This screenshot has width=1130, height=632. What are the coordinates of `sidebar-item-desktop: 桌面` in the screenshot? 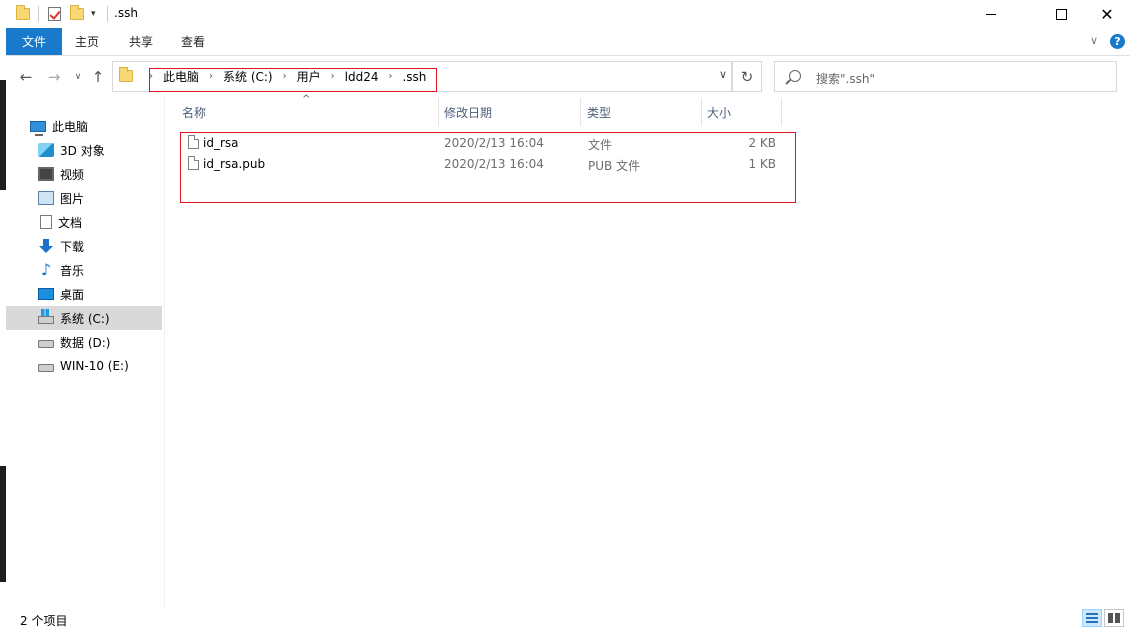 It's located at (84, 294).